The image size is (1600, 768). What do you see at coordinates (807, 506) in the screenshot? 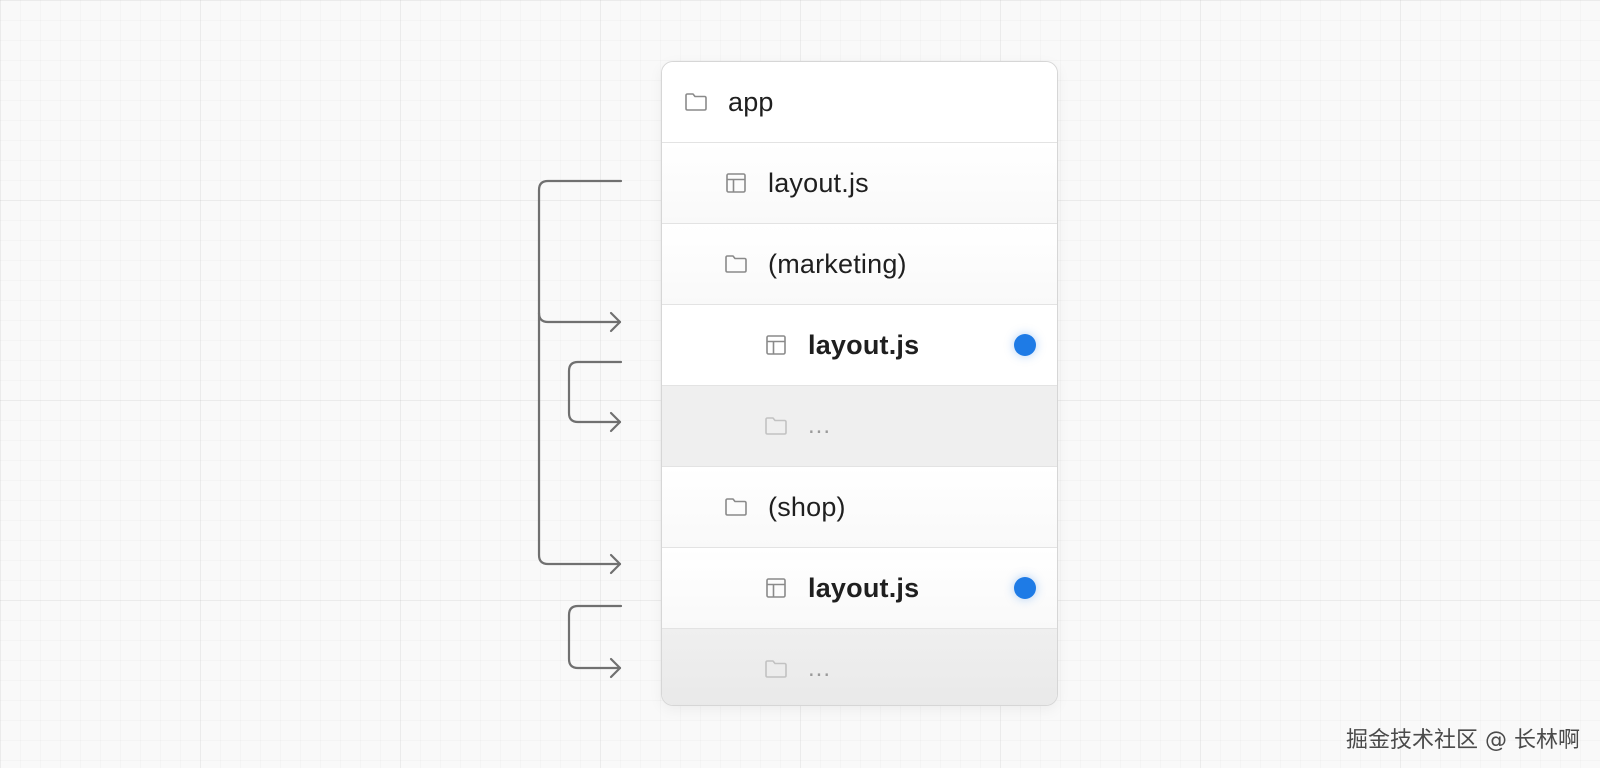
I see `tree-row-label: (shop)` at bounding box center [807, 506].